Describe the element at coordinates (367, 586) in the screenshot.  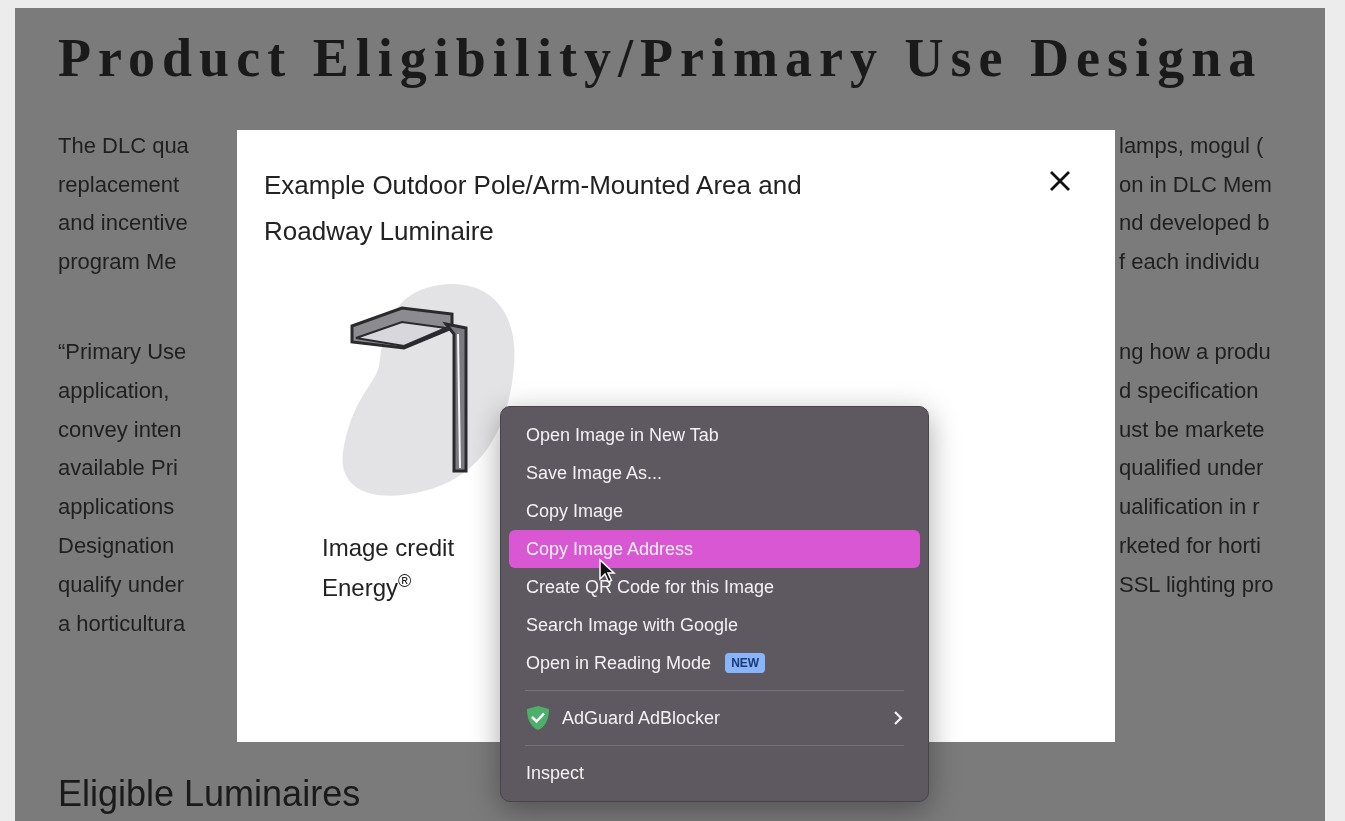
I see `image-caption: Energy$^{®}$` at that location.